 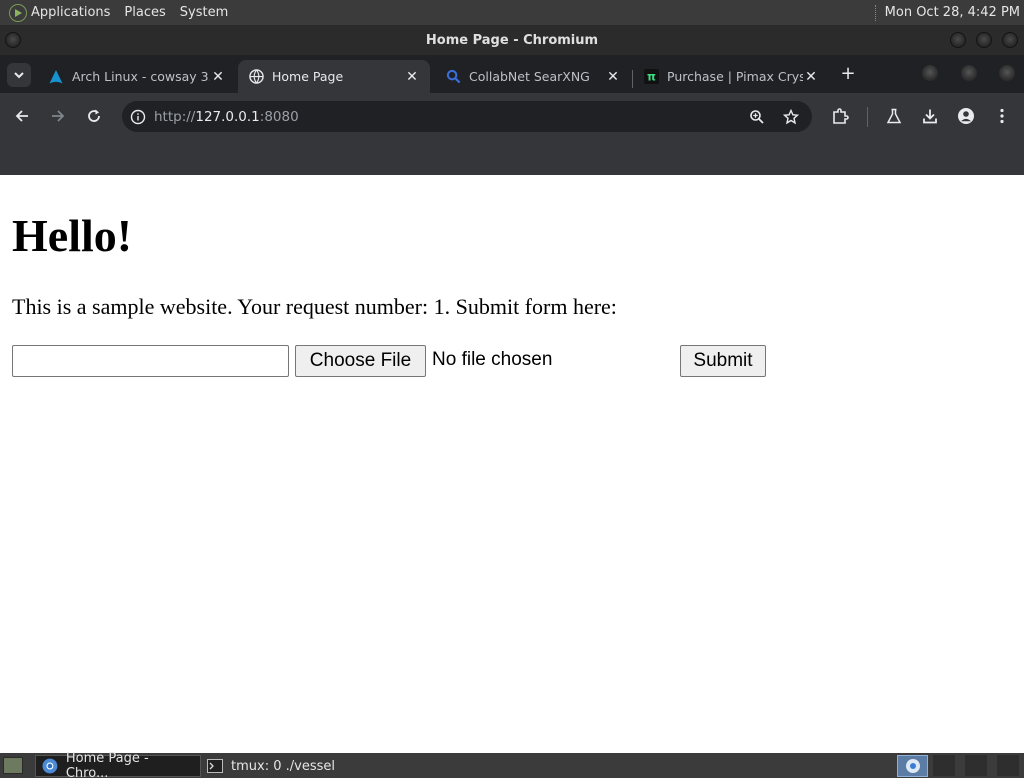 I want to click on extensions-button, so click(x=840, y=116).